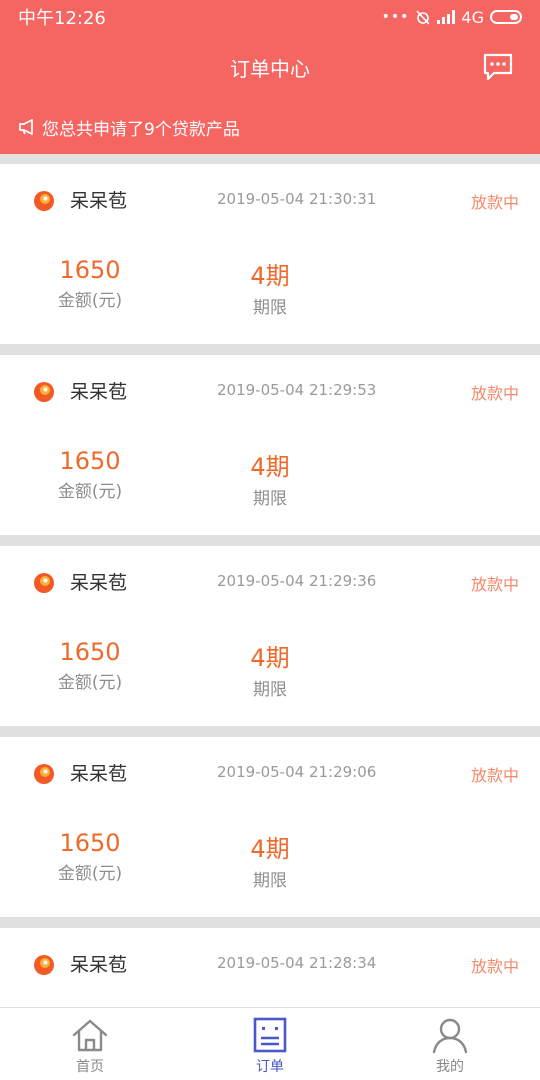 The height and width of the screenshot is (1080, 540). Describe the element at coordinates (26, 127) in the screenshot. I see `megaphone-icon` at that location.